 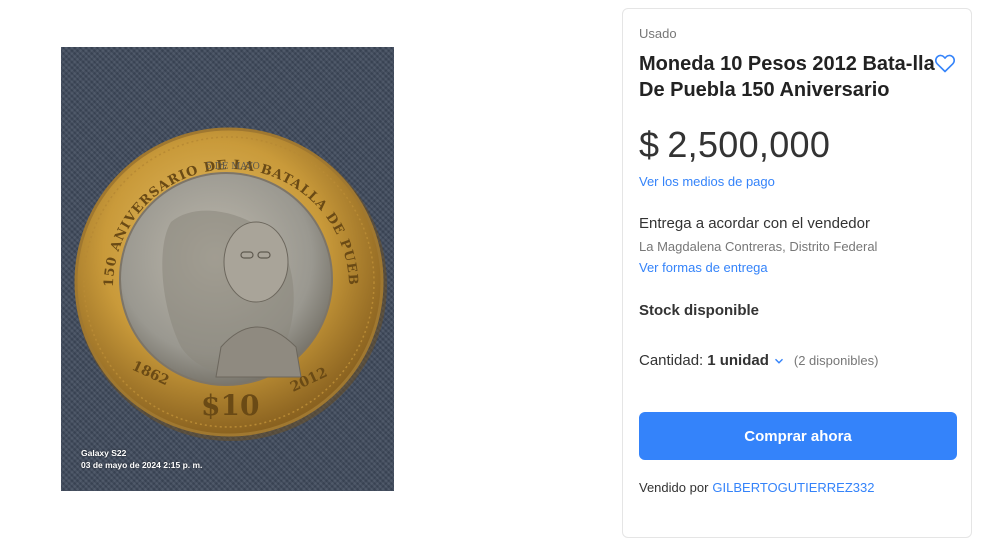 What do you see at coordinates (754, 223) in the screenshot?
I see `delivery-text: Entrega a acordar con el vendedor` at bounding box center [754, 223].